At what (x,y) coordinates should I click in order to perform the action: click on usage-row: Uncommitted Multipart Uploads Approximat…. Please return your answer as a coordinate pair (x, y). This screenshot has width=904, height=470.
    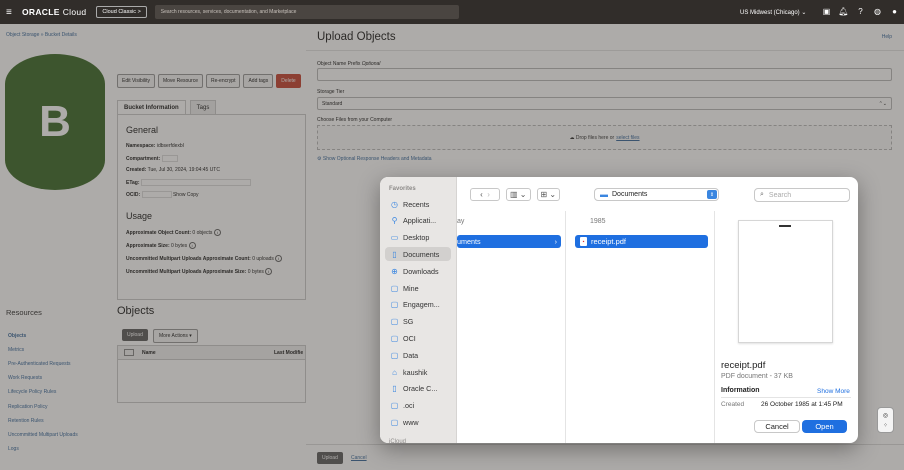
    Looking at the image, I should click on (204, 258).